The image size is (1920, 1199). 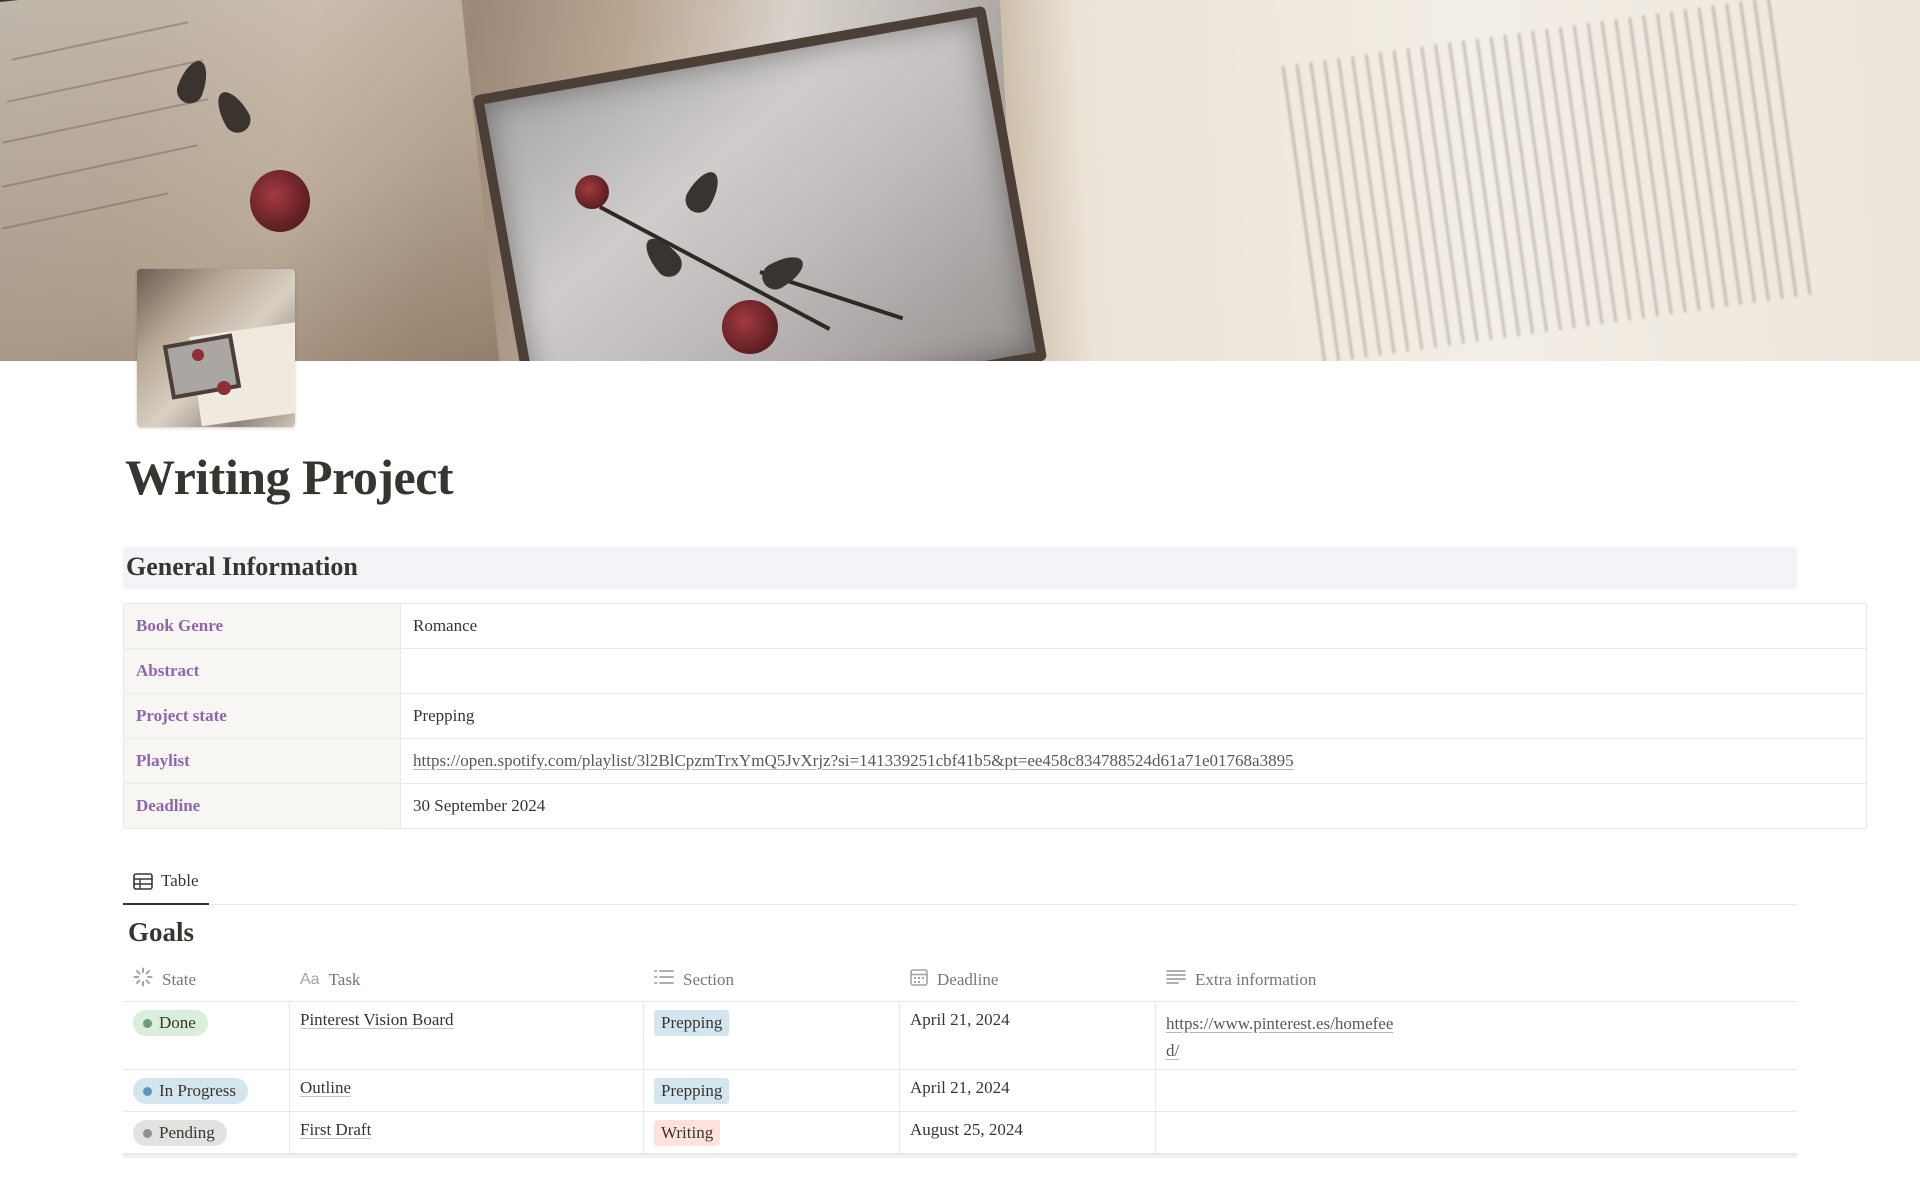 What do you see at coordinates (1133, 716) in the screenshot?
I see `info-value: Prepping` at bounding box center [1133, 716].